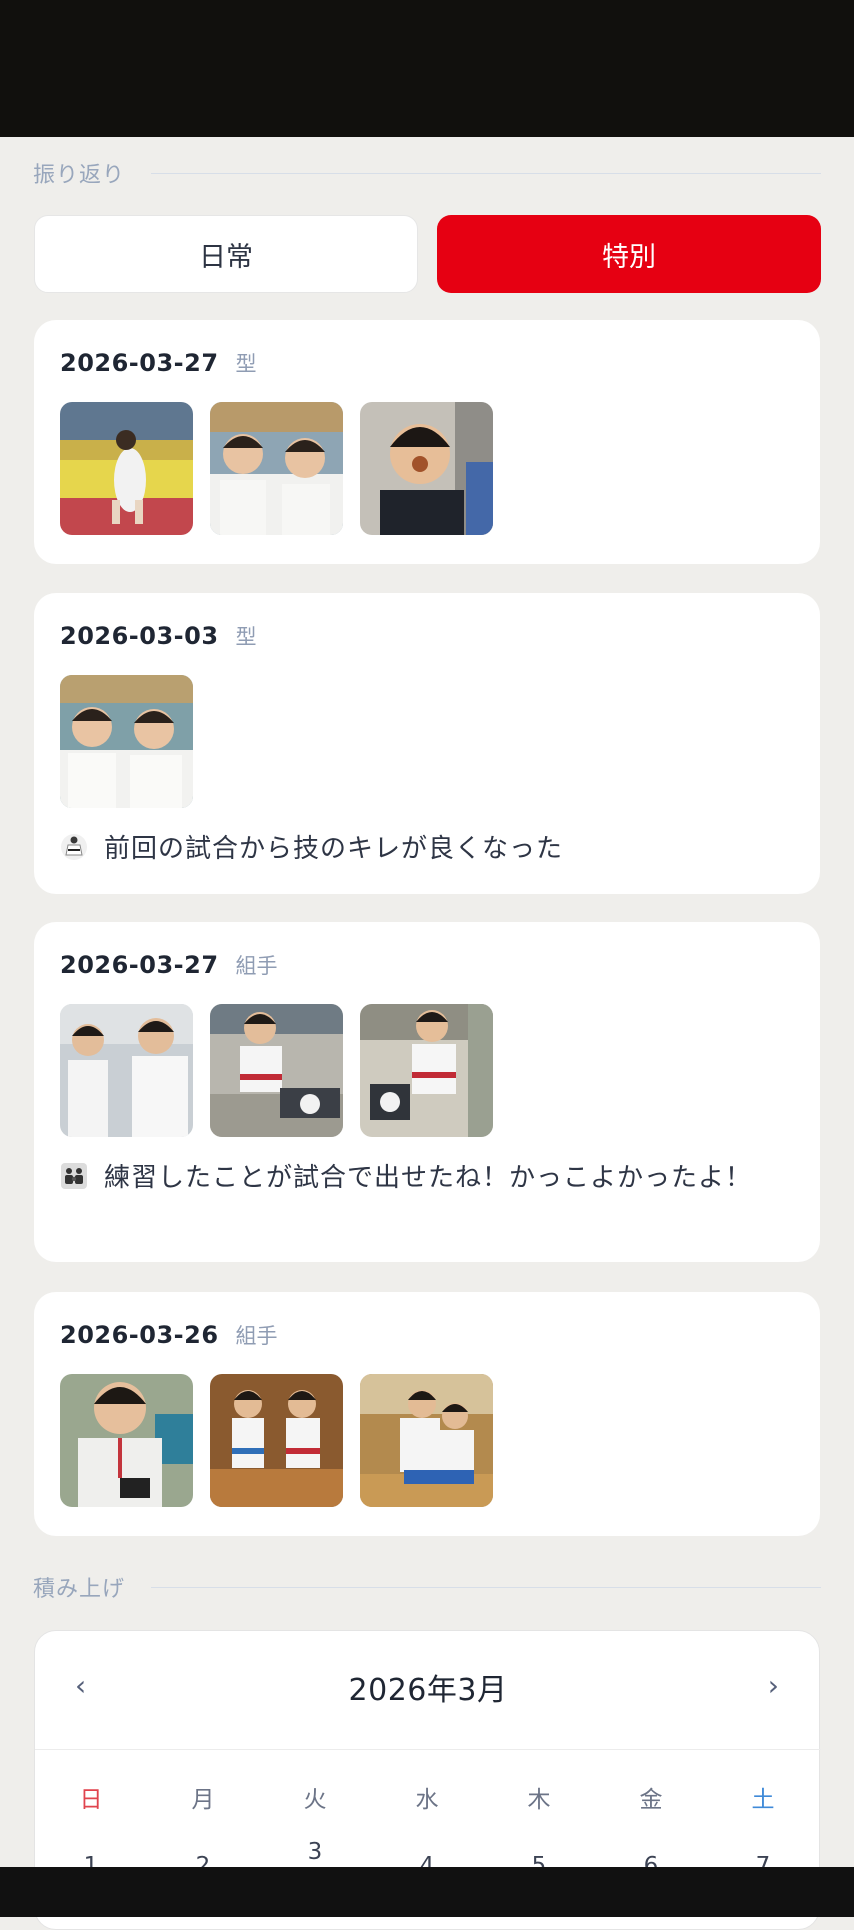 The width and height of the screenshot is (854, 1930). Describe the element at coordinates (427, 1800) in the screenshot. I see `weekday-wed: 水` at that location.